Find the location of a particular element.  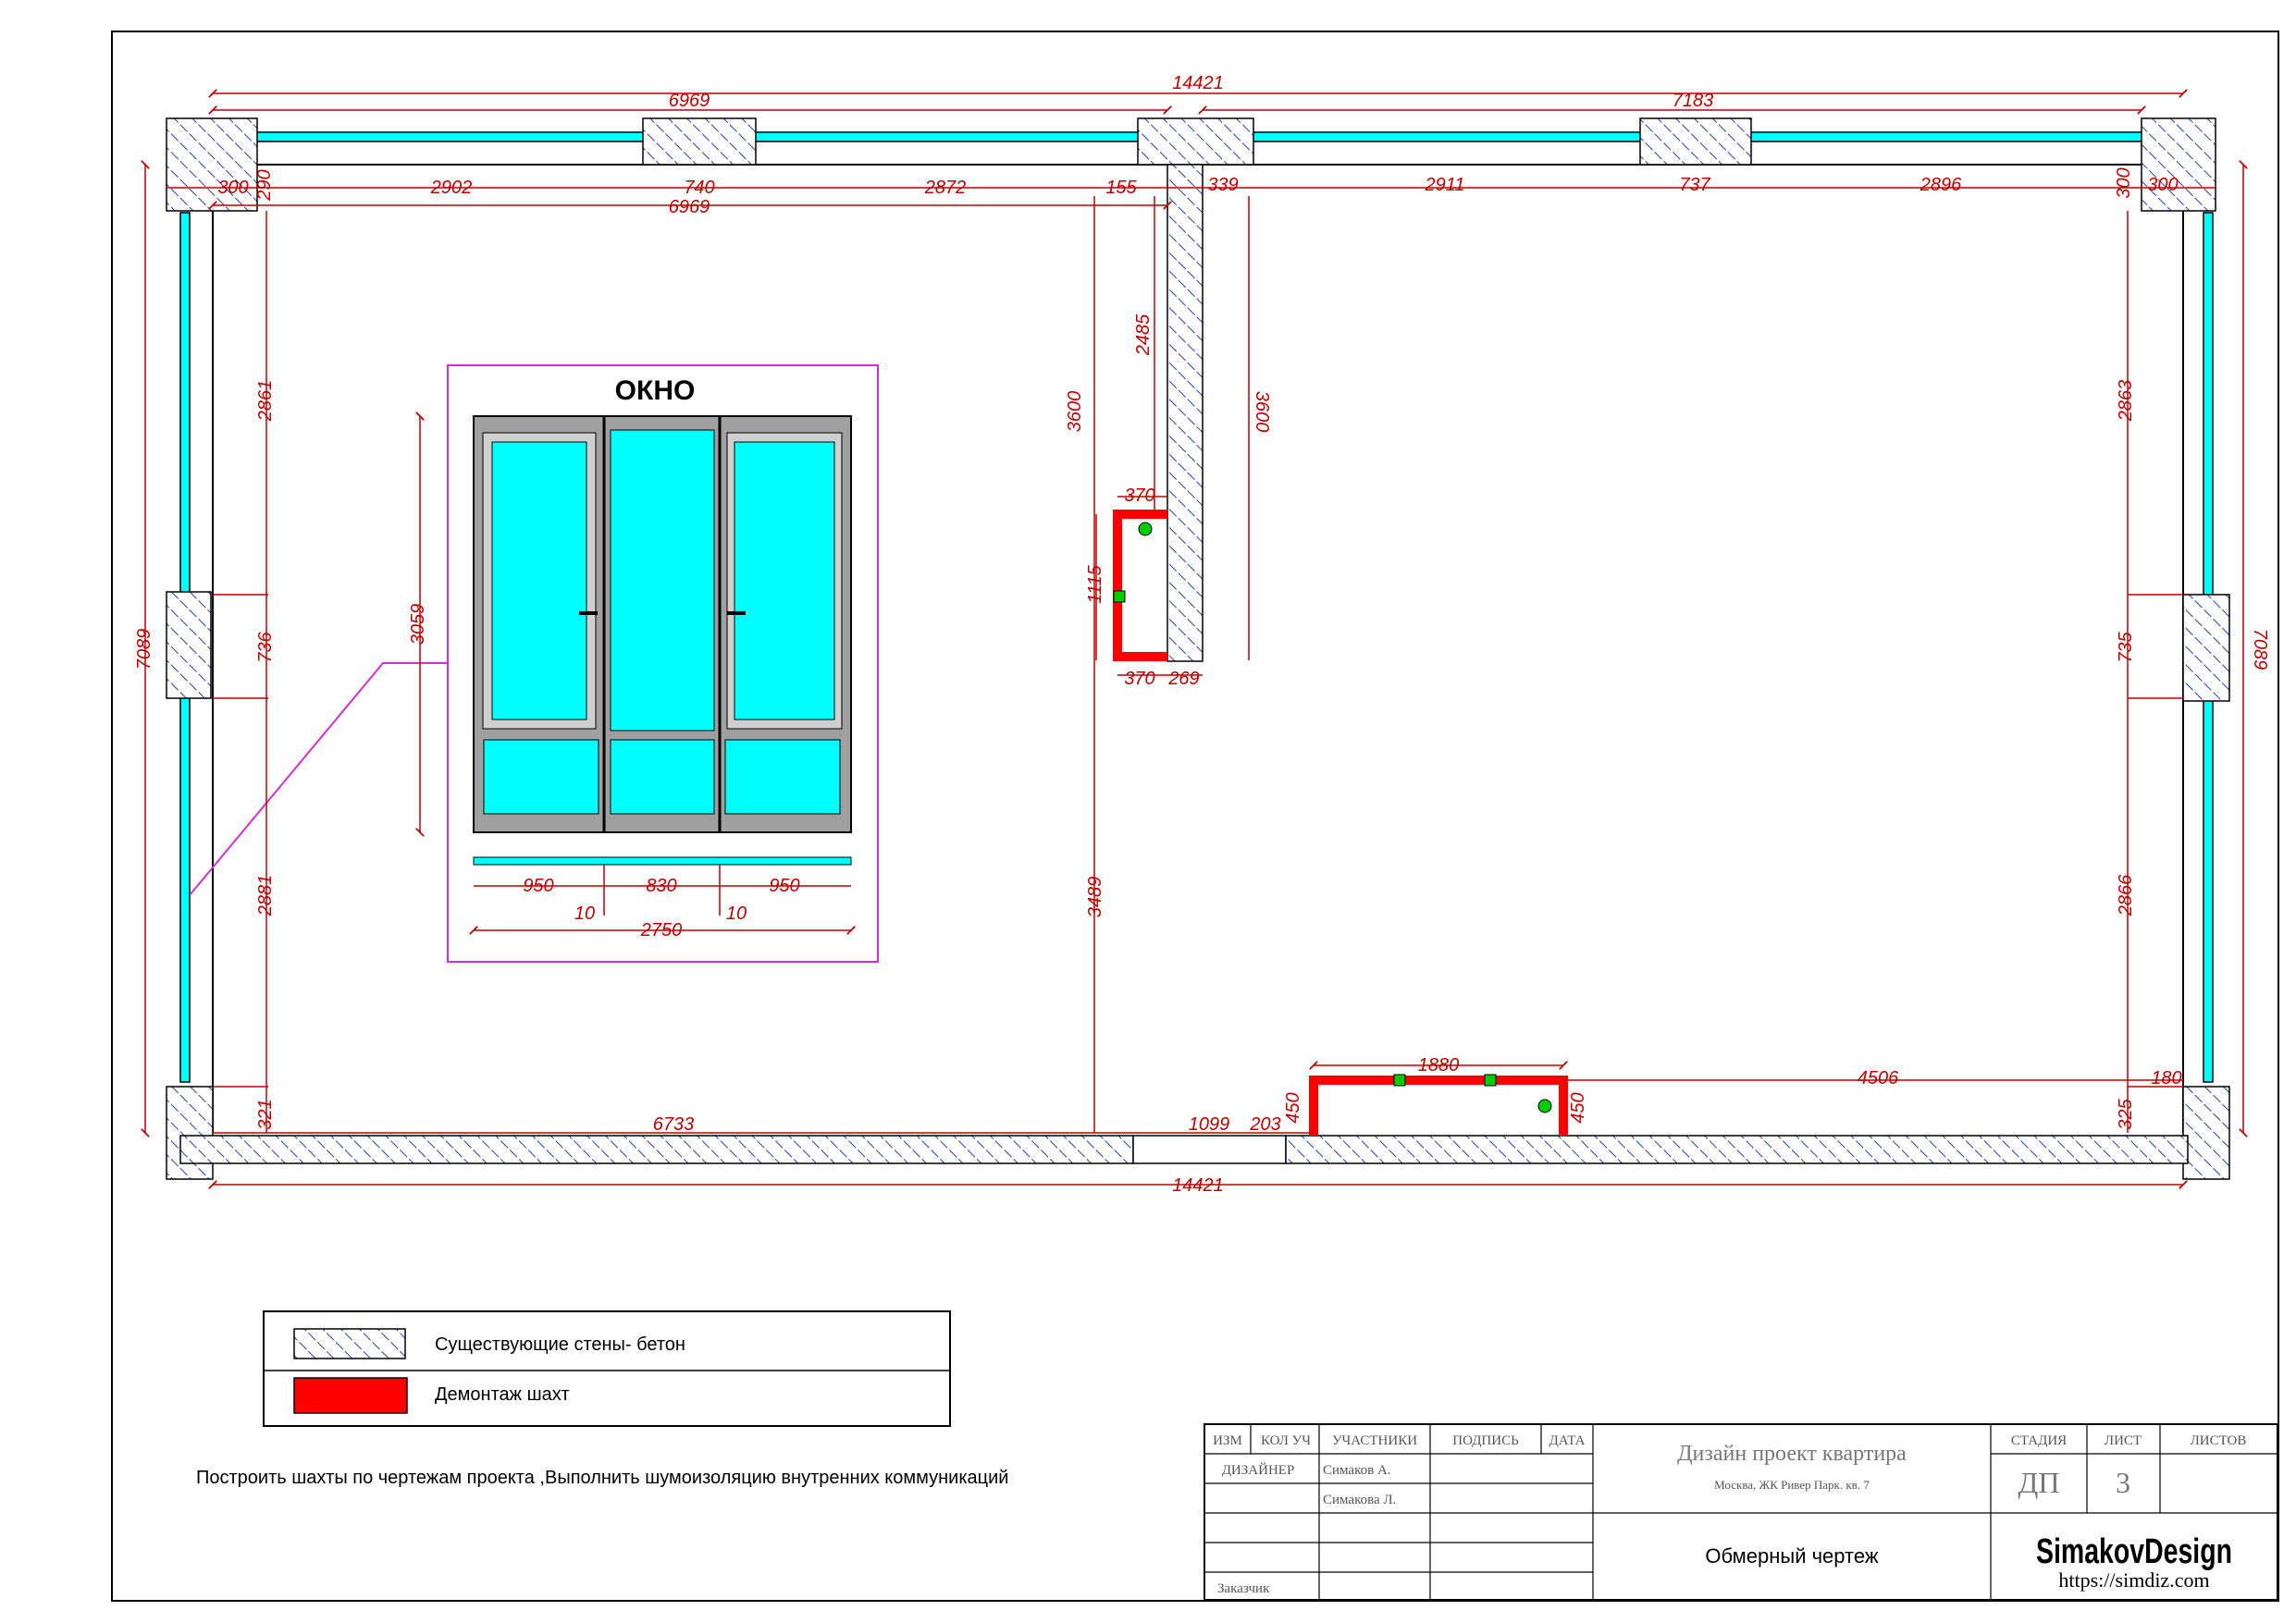

tb-stage: ДП is located at coordinates (2039, 1482).